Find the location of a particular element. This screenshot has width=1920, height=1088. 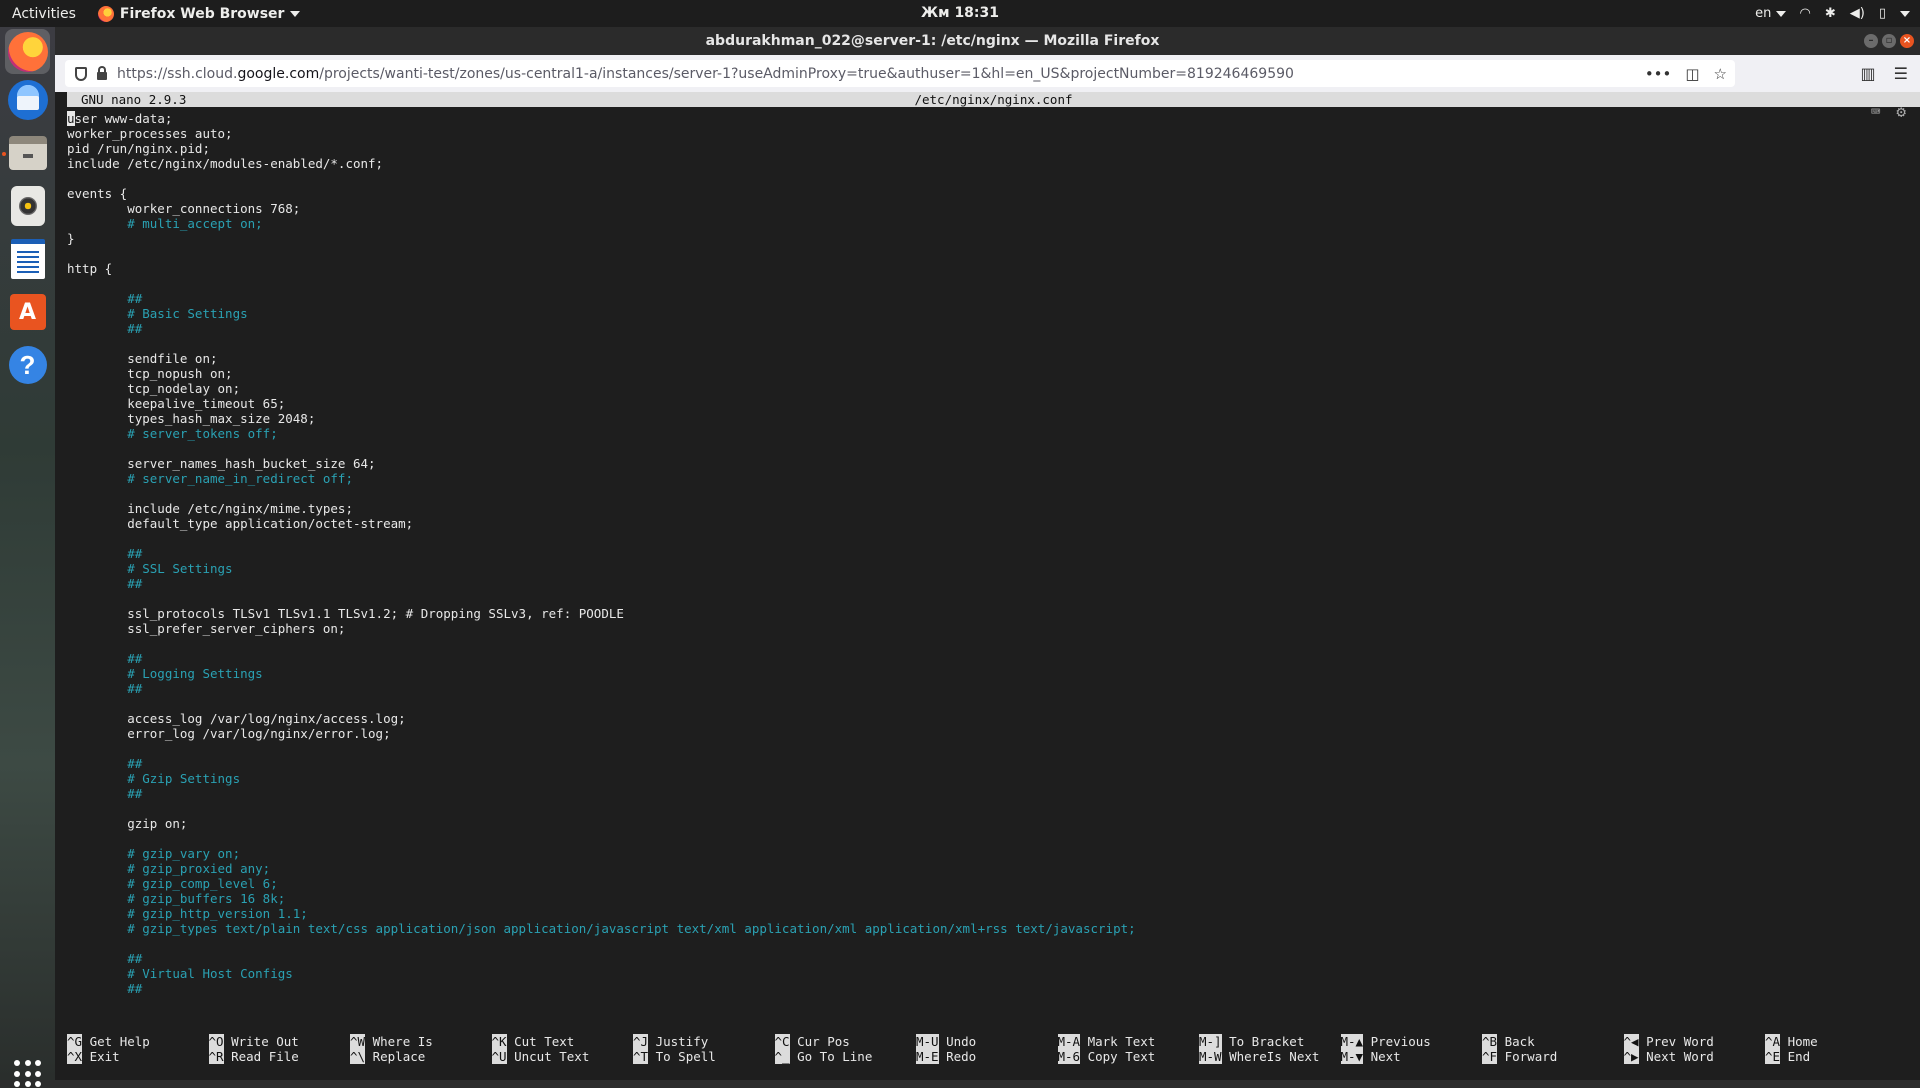

shortcut-item: ^K Cut Text is located at coordinates (533, 1041).